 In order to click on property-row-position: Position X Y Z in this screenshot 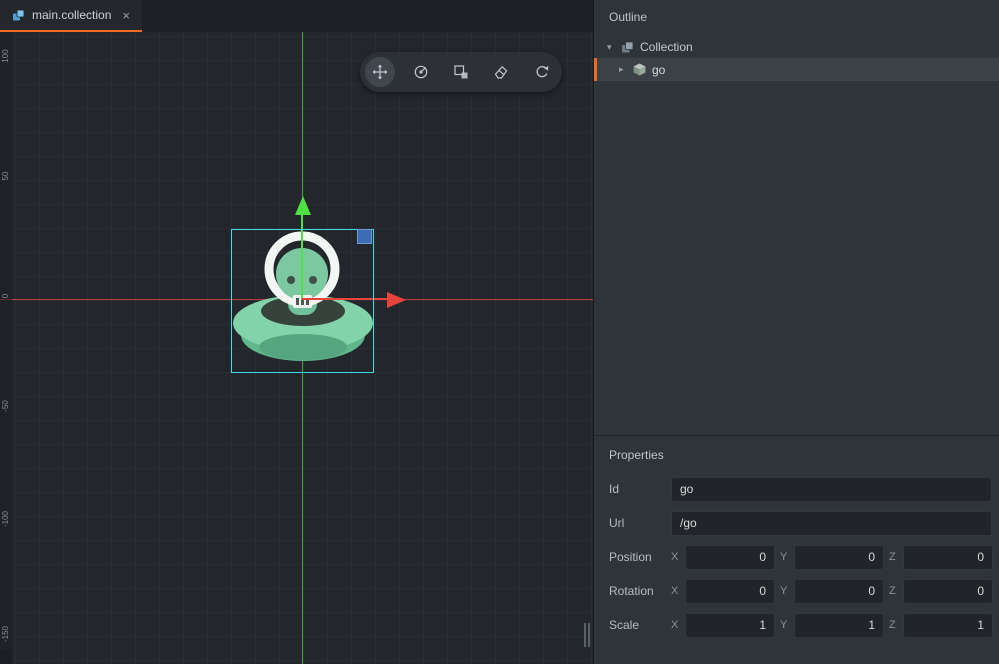, I will do `click(796, 557)`.